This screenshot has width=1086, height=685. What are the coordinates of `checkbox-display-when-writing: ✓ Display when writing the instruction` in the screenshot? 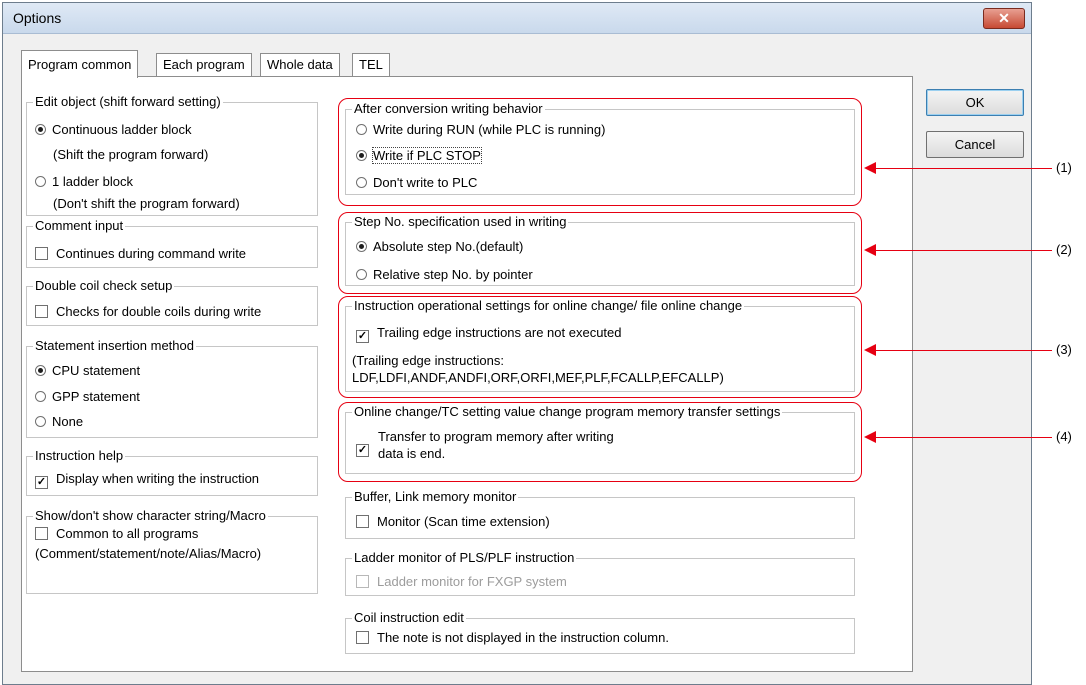 It's located at (147, 480).